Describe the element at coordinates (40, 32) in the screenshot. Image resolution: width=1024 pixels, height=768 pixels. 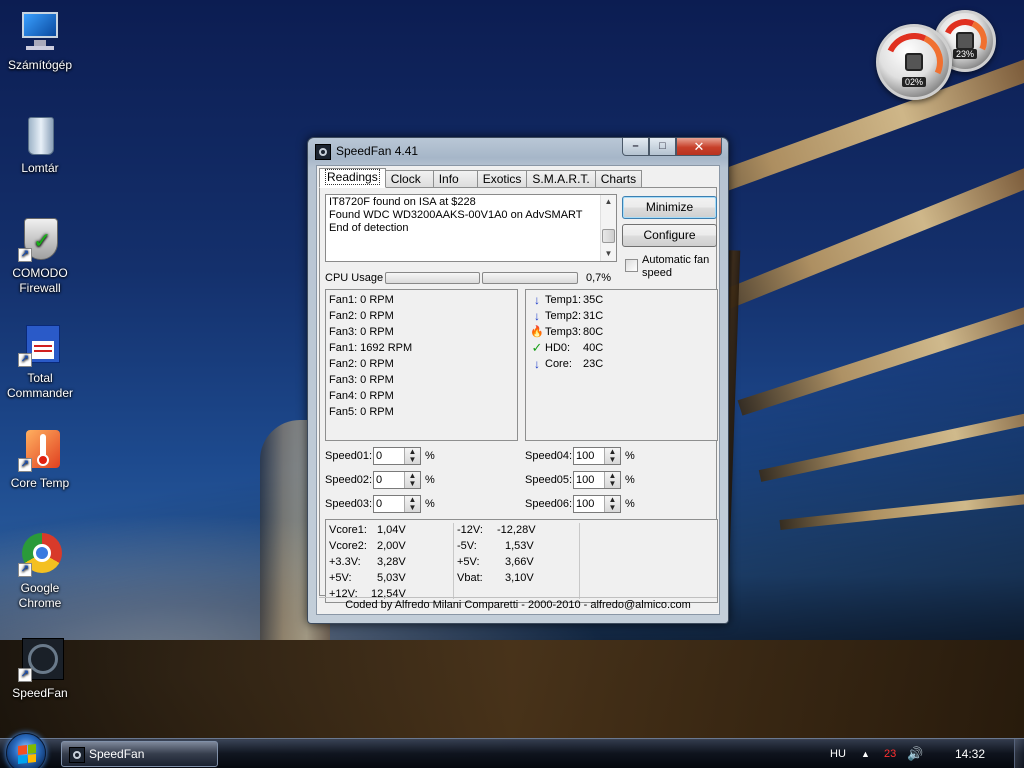
I see `computer-icon` at that location.